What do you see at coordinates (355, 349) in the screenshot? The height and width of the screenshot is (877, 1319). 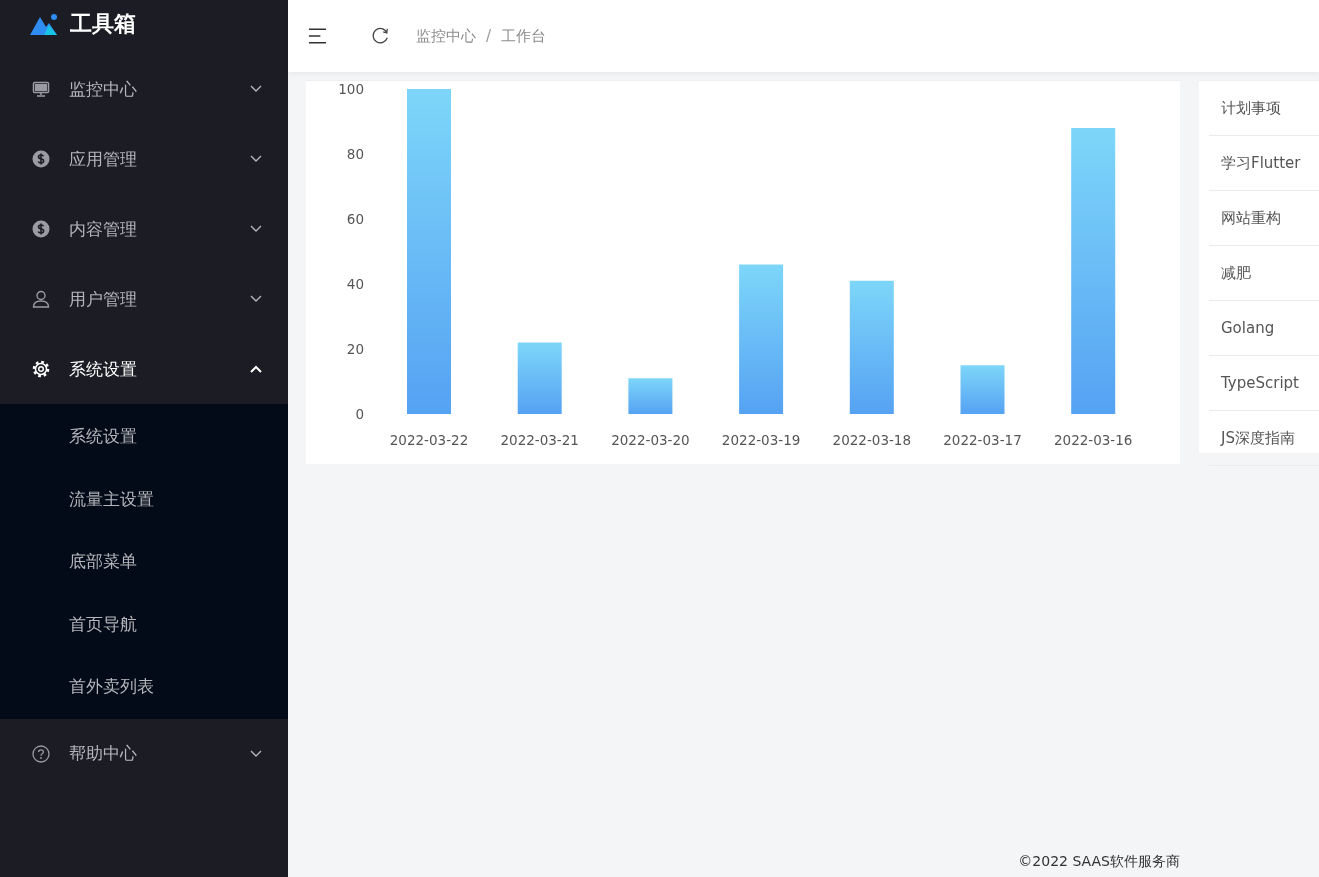 I see `y-axis-label: 20` at bounding box center [355, 349].